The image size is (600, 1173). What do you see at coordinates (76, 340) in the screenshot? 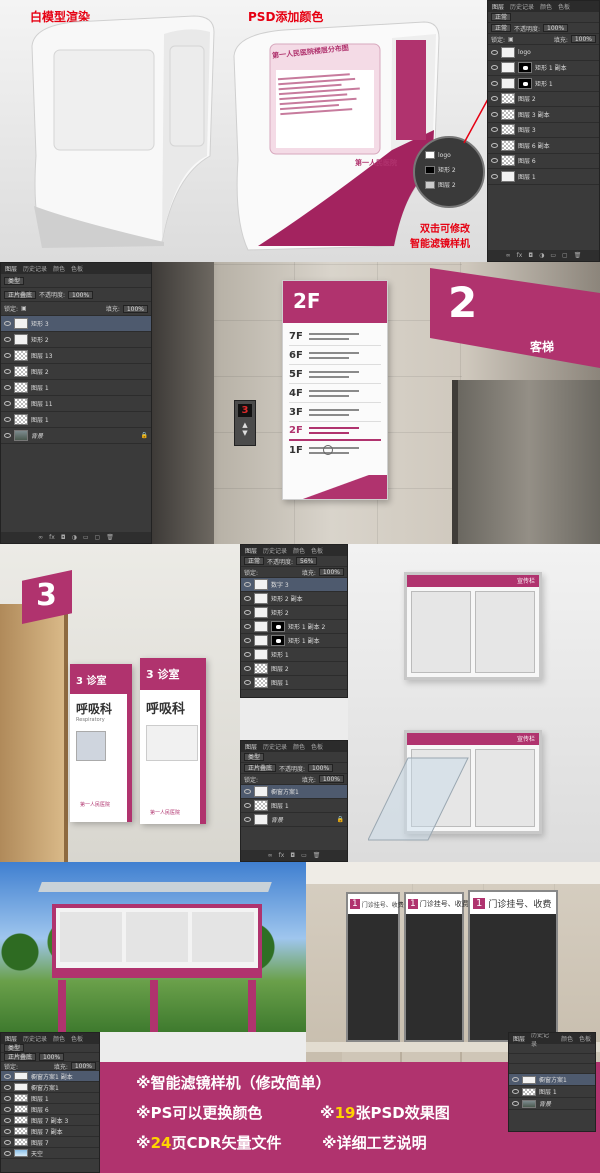
I see `layer-row: 矩形 2` at bounding box center [76, 340].